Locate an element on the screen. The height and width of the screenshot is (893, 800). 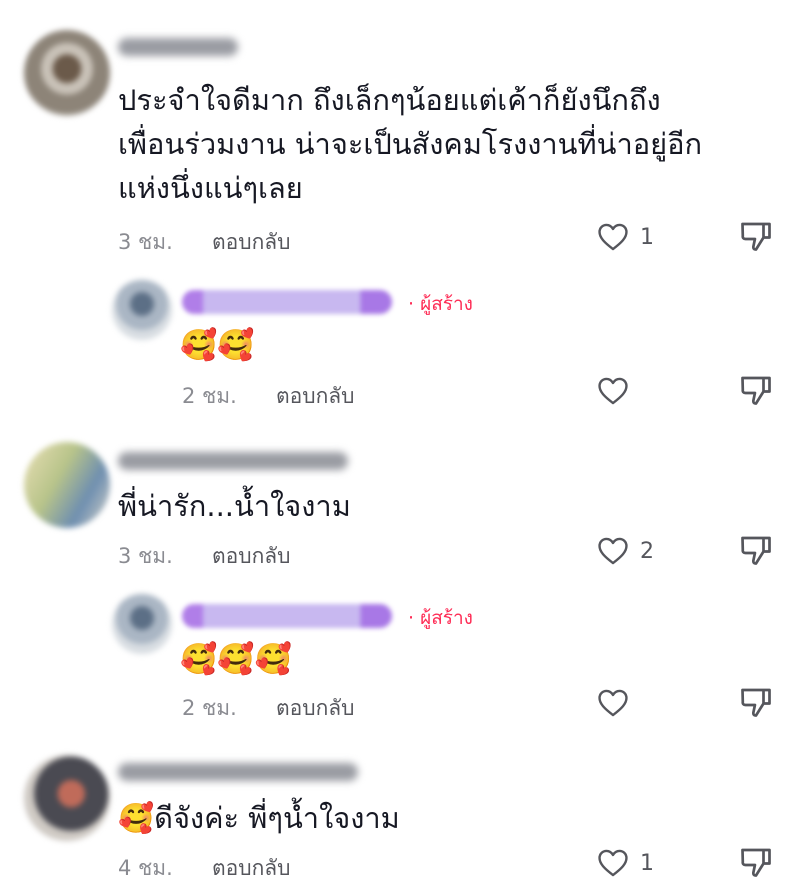
like-button: 2 is located at coordinates (625, 551).